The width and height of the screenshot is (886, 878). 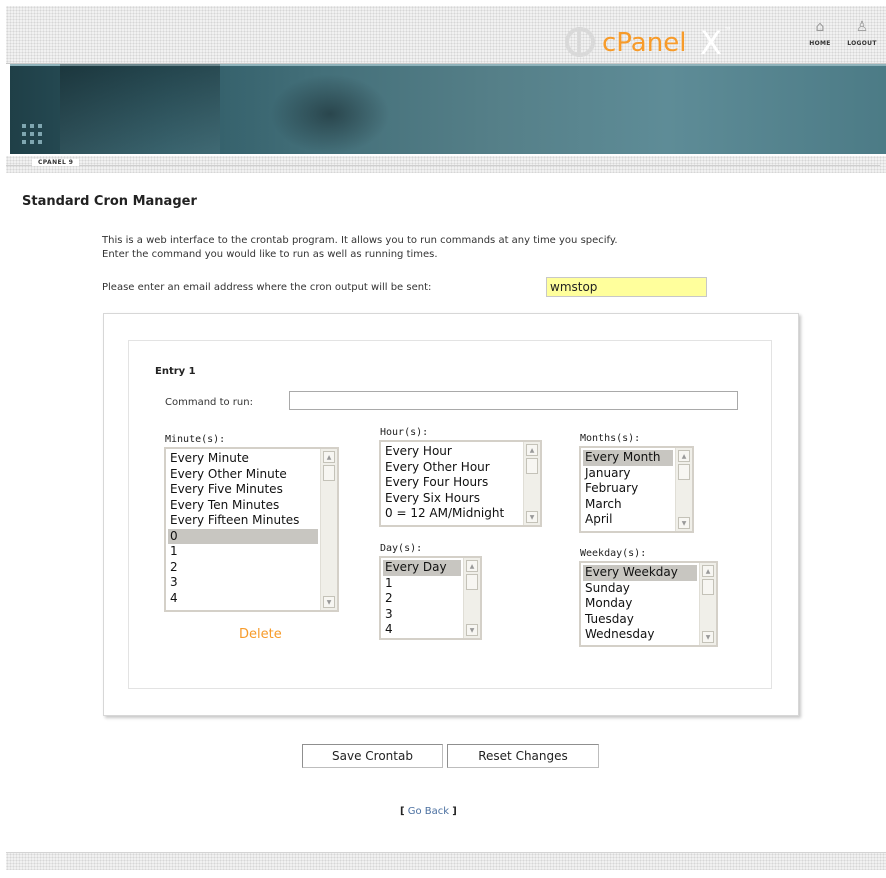 I want to click on list-option: Sunday, so click(x=640, y=589).